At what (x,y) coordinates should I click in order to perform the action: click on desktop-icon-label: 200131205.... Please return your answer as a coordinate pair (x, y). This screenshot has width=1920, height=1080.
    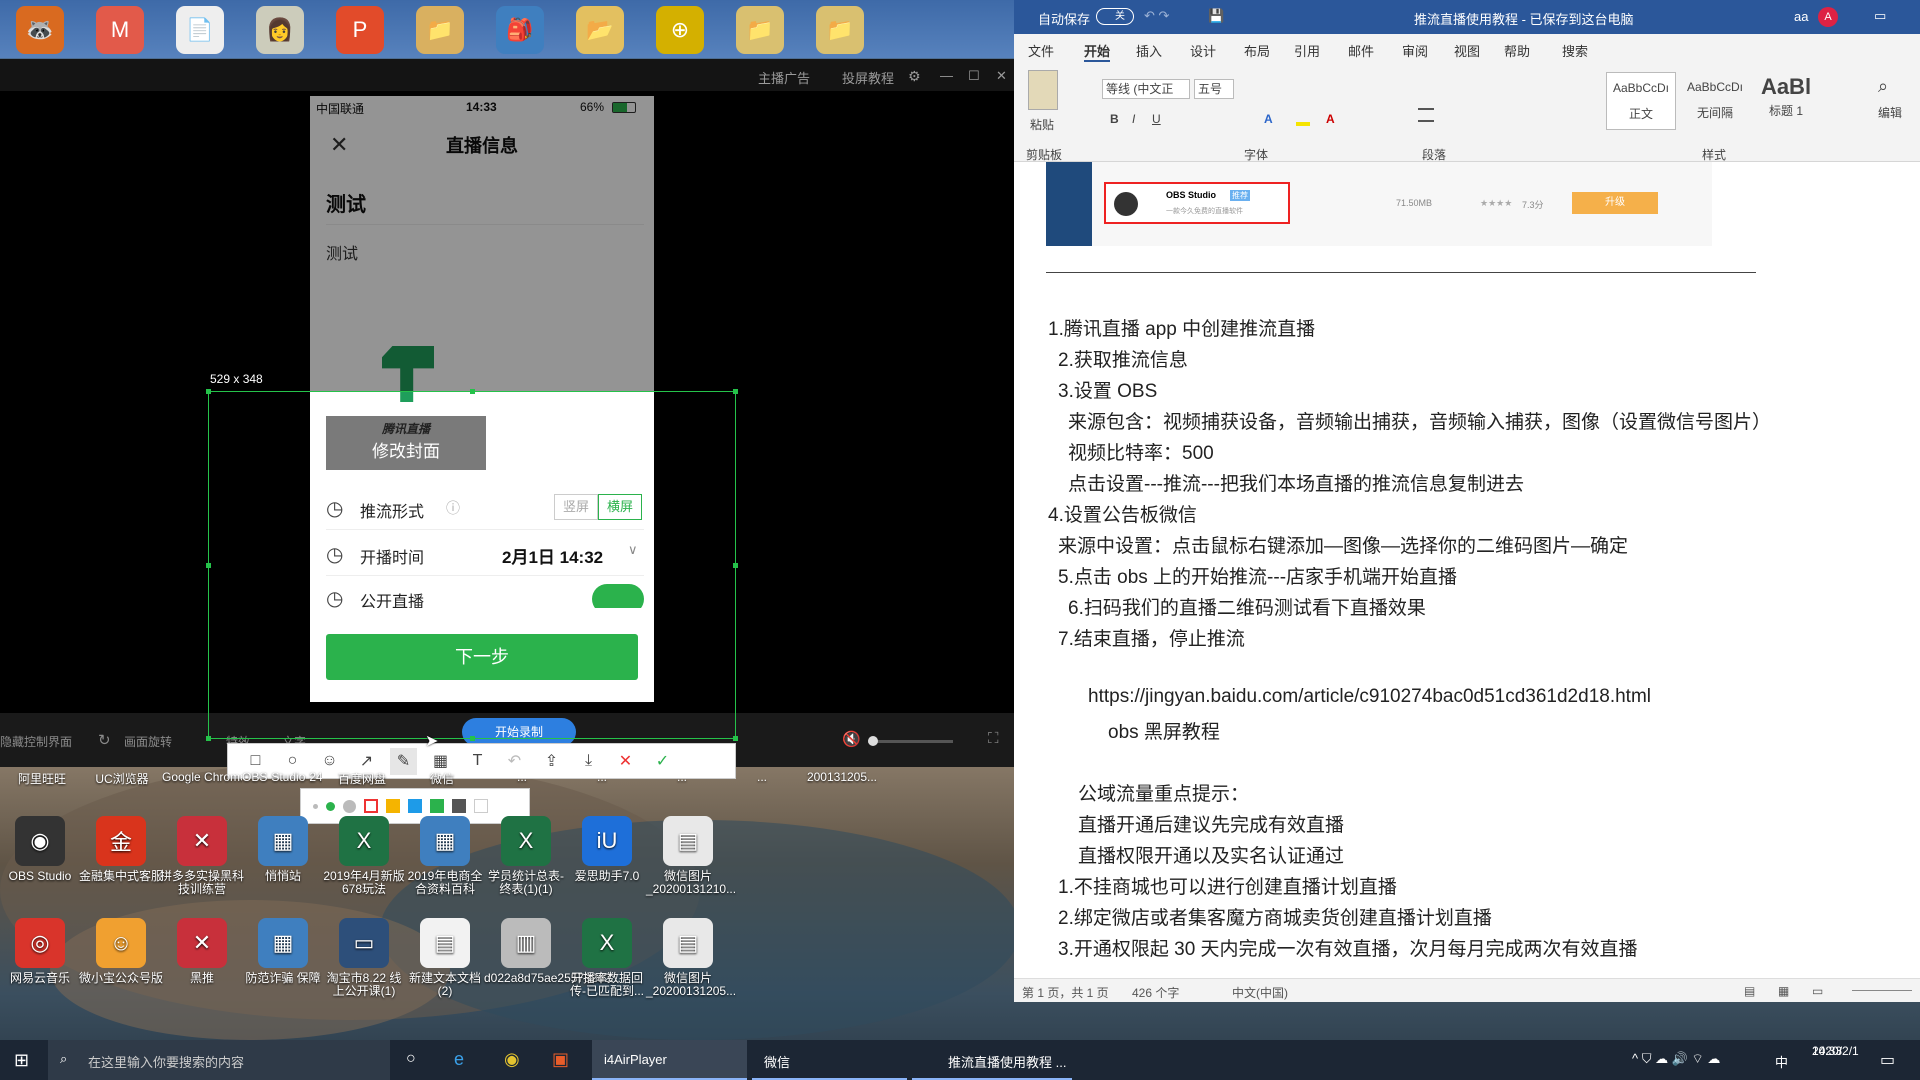
    Looking at the image, I should click on (842, 777).